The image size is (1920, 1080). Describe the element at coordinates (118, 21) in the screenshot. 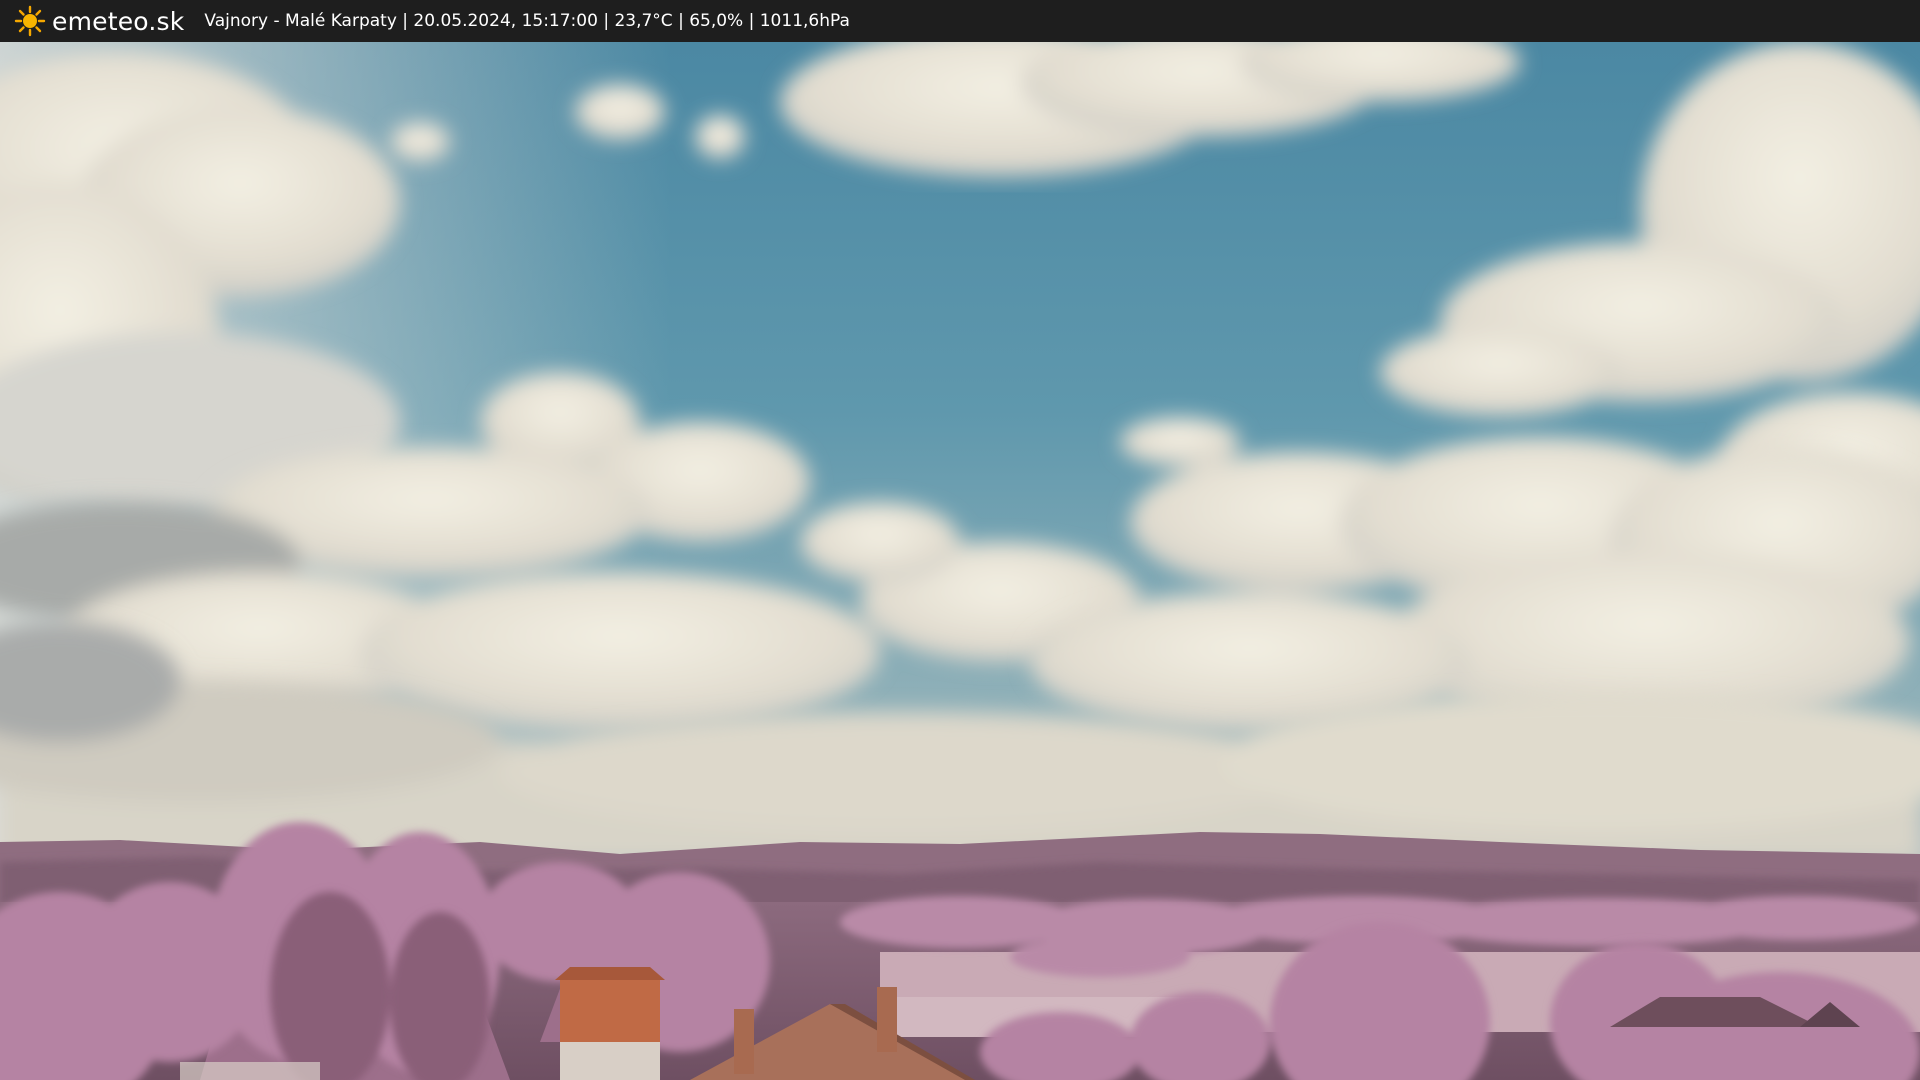

I see `brand-name: emeteo.sk` at that location.